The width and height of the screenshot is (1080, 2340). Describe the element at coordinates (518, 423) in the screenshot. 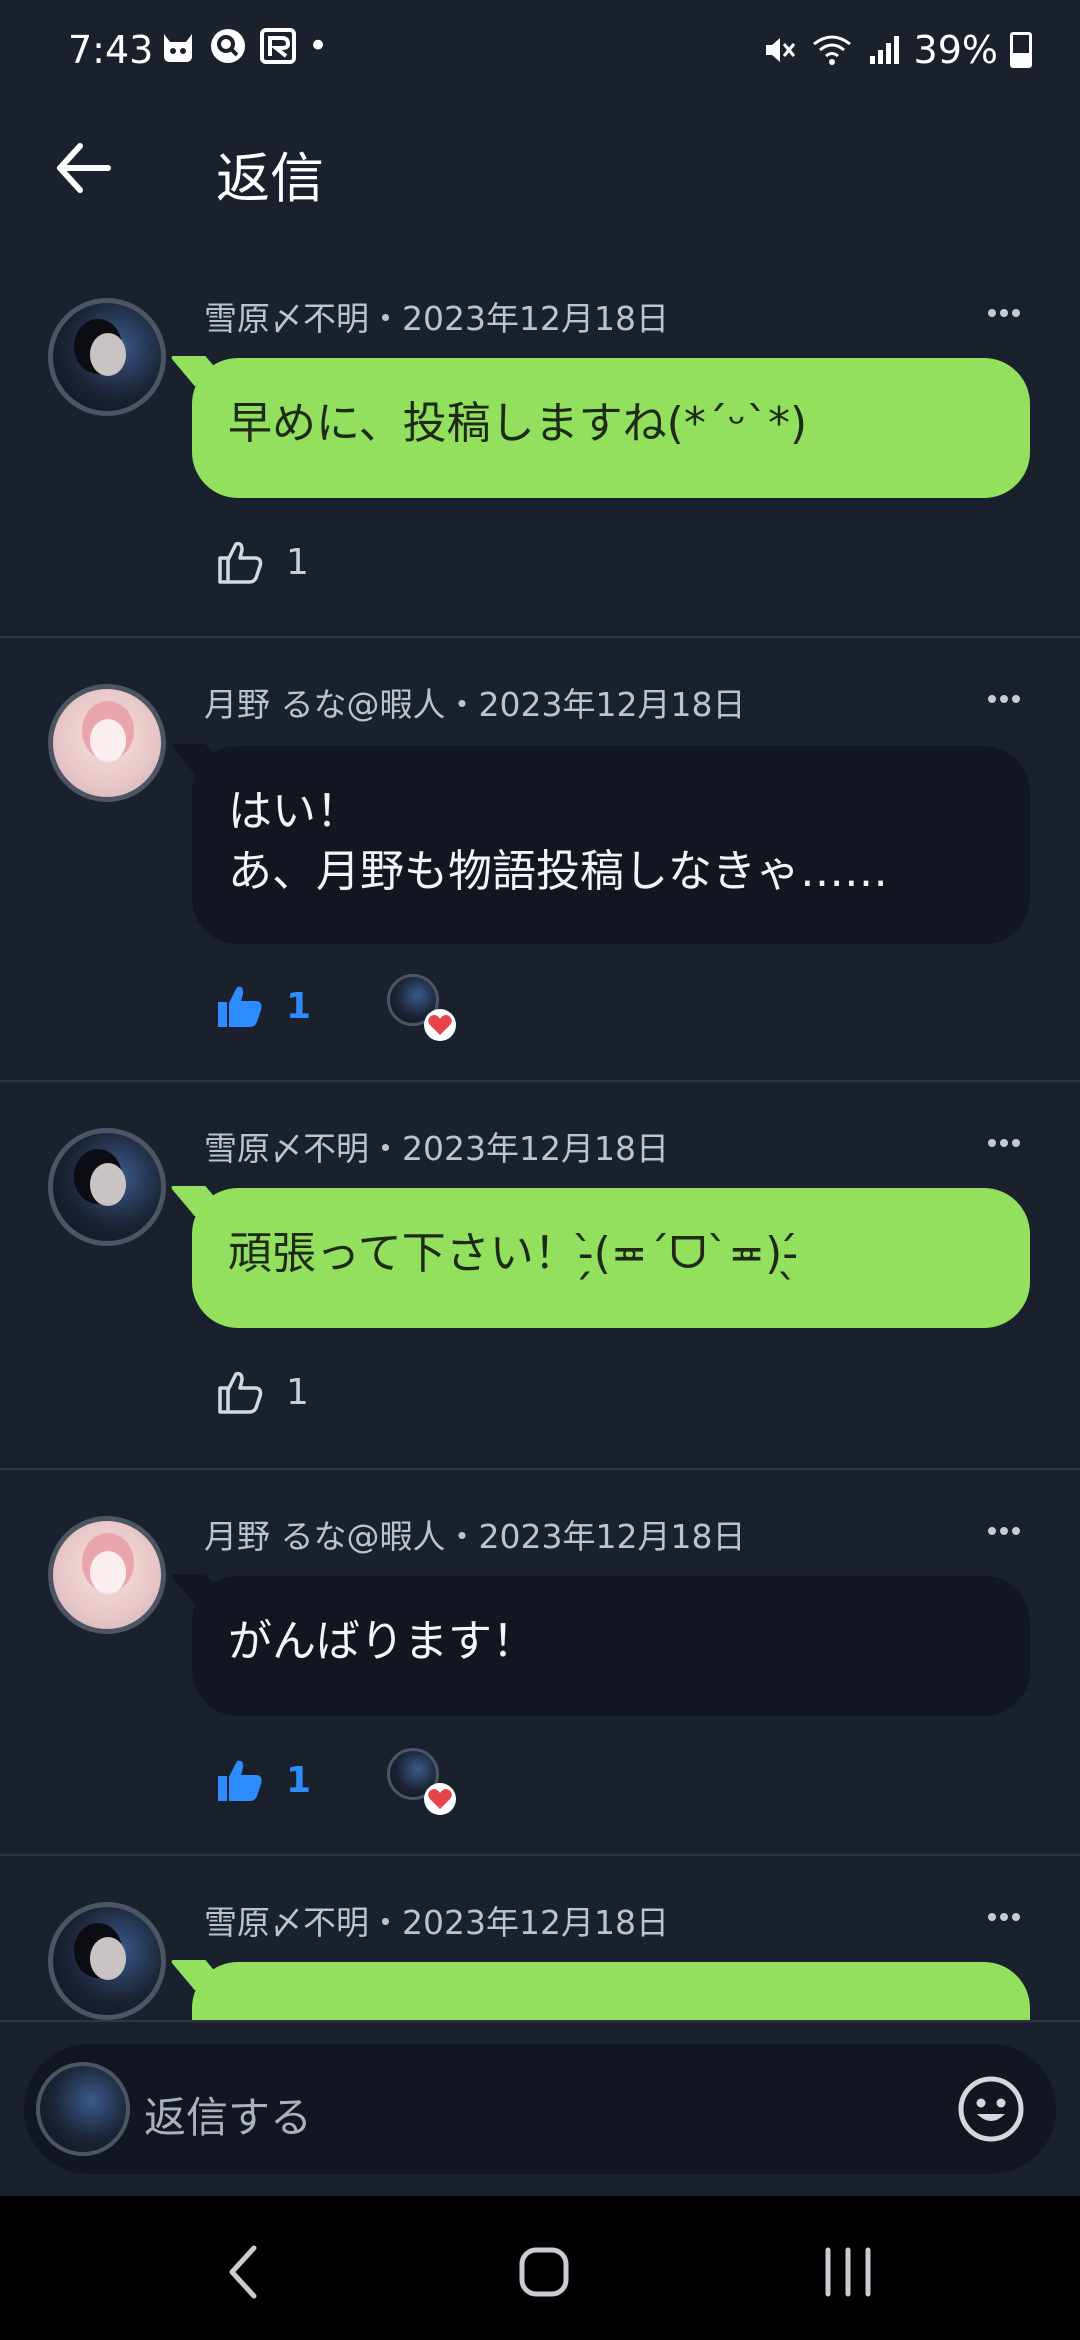

I see `message-text: 早めに、投稿しますね(*´ᵕ`*)` at that location.